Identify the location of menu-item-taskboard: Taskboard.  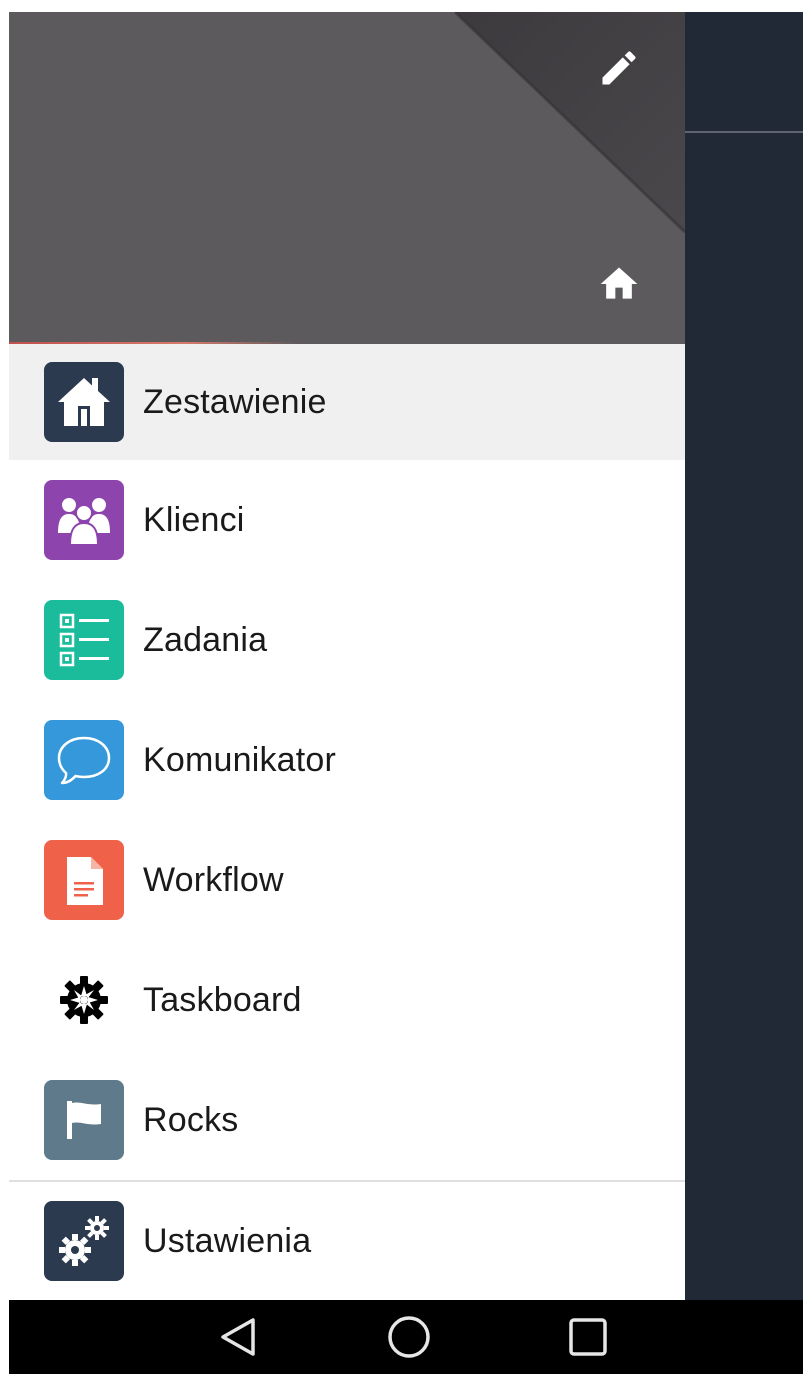
(347, 1000).